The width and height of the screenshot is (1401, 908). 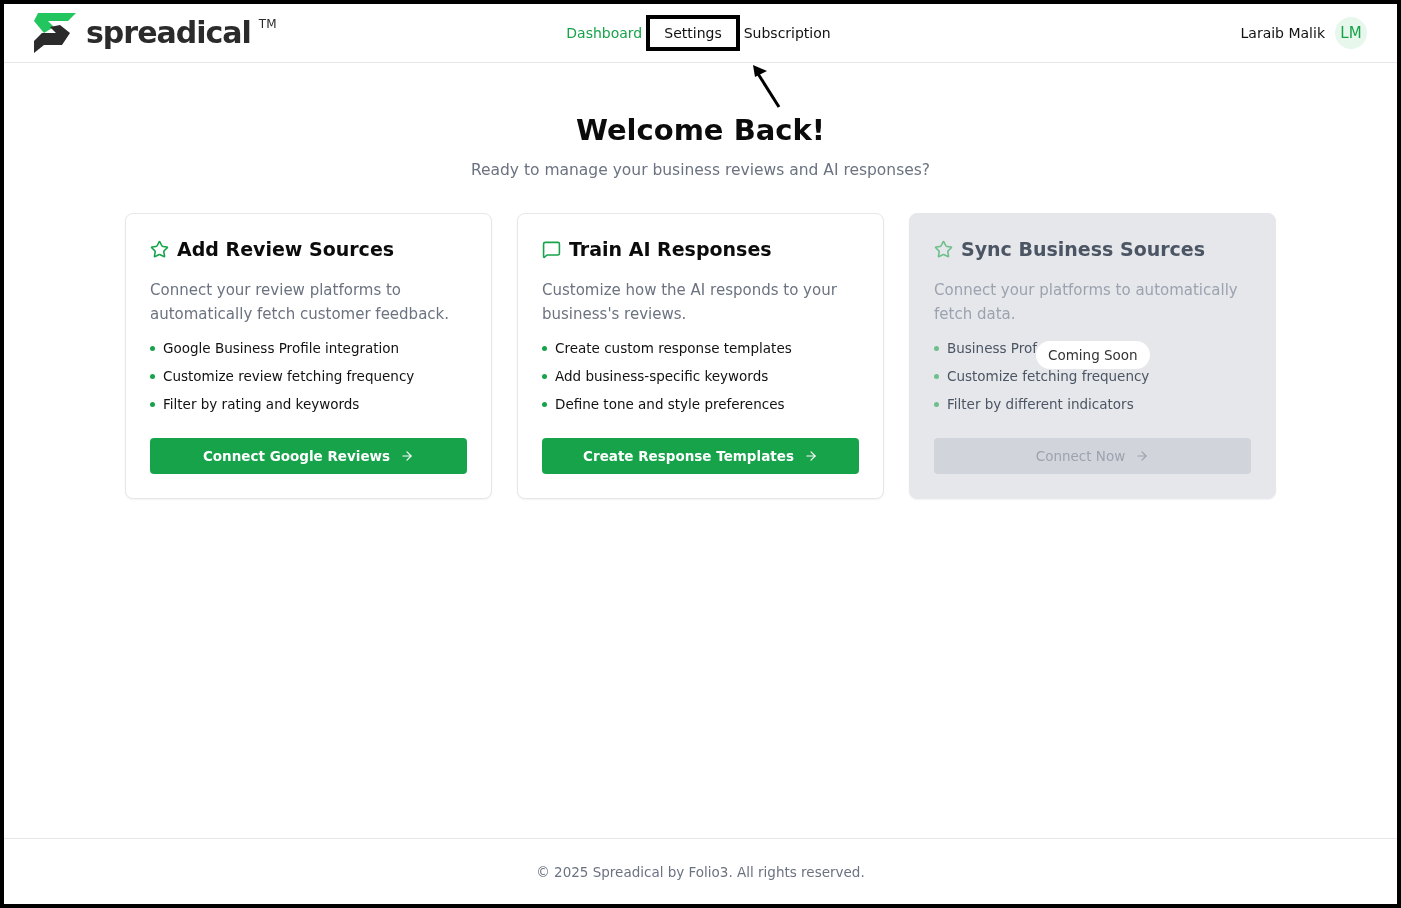 I want to click on nav-link: Subscription, so click(x=787, y=33).